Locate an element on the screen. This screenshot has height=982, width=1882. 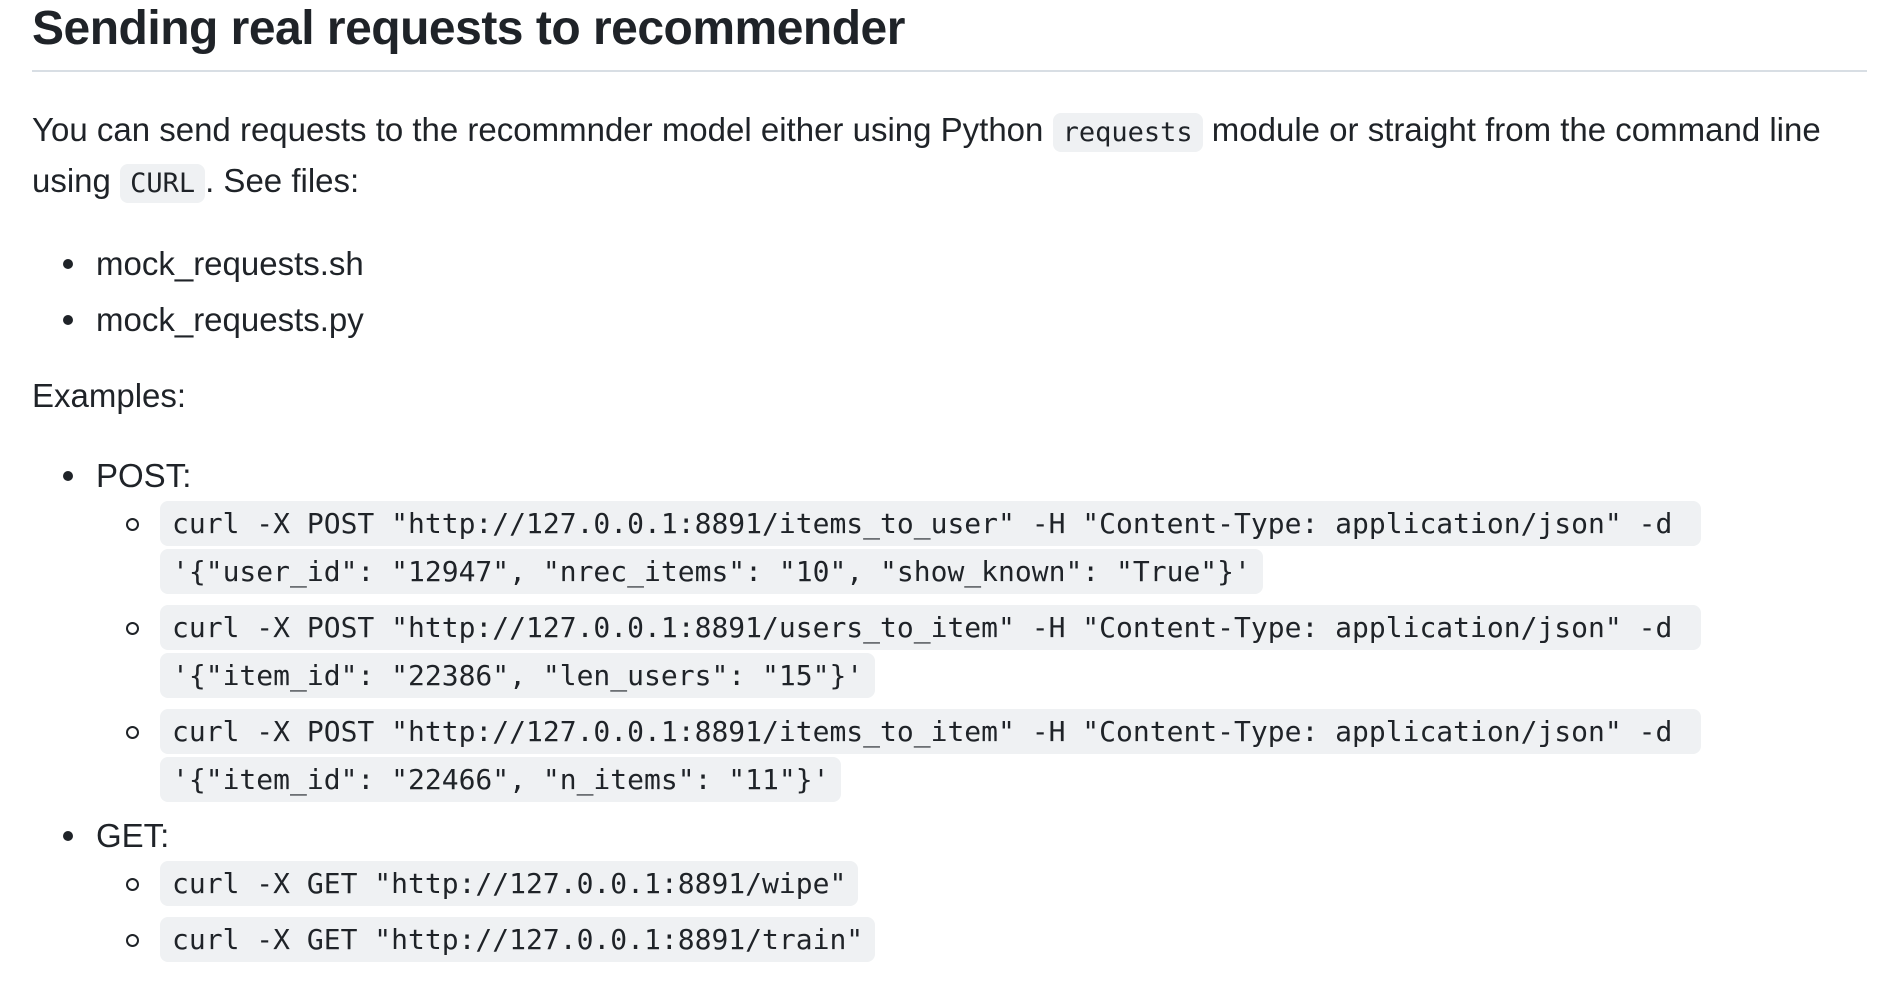
code-curl: CURL is located at coordinates (163, 183).